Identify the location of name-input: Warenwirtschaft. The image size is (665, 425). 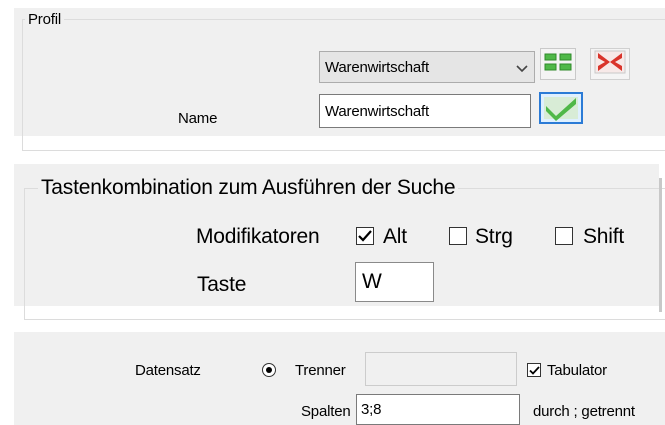
(425, 111).